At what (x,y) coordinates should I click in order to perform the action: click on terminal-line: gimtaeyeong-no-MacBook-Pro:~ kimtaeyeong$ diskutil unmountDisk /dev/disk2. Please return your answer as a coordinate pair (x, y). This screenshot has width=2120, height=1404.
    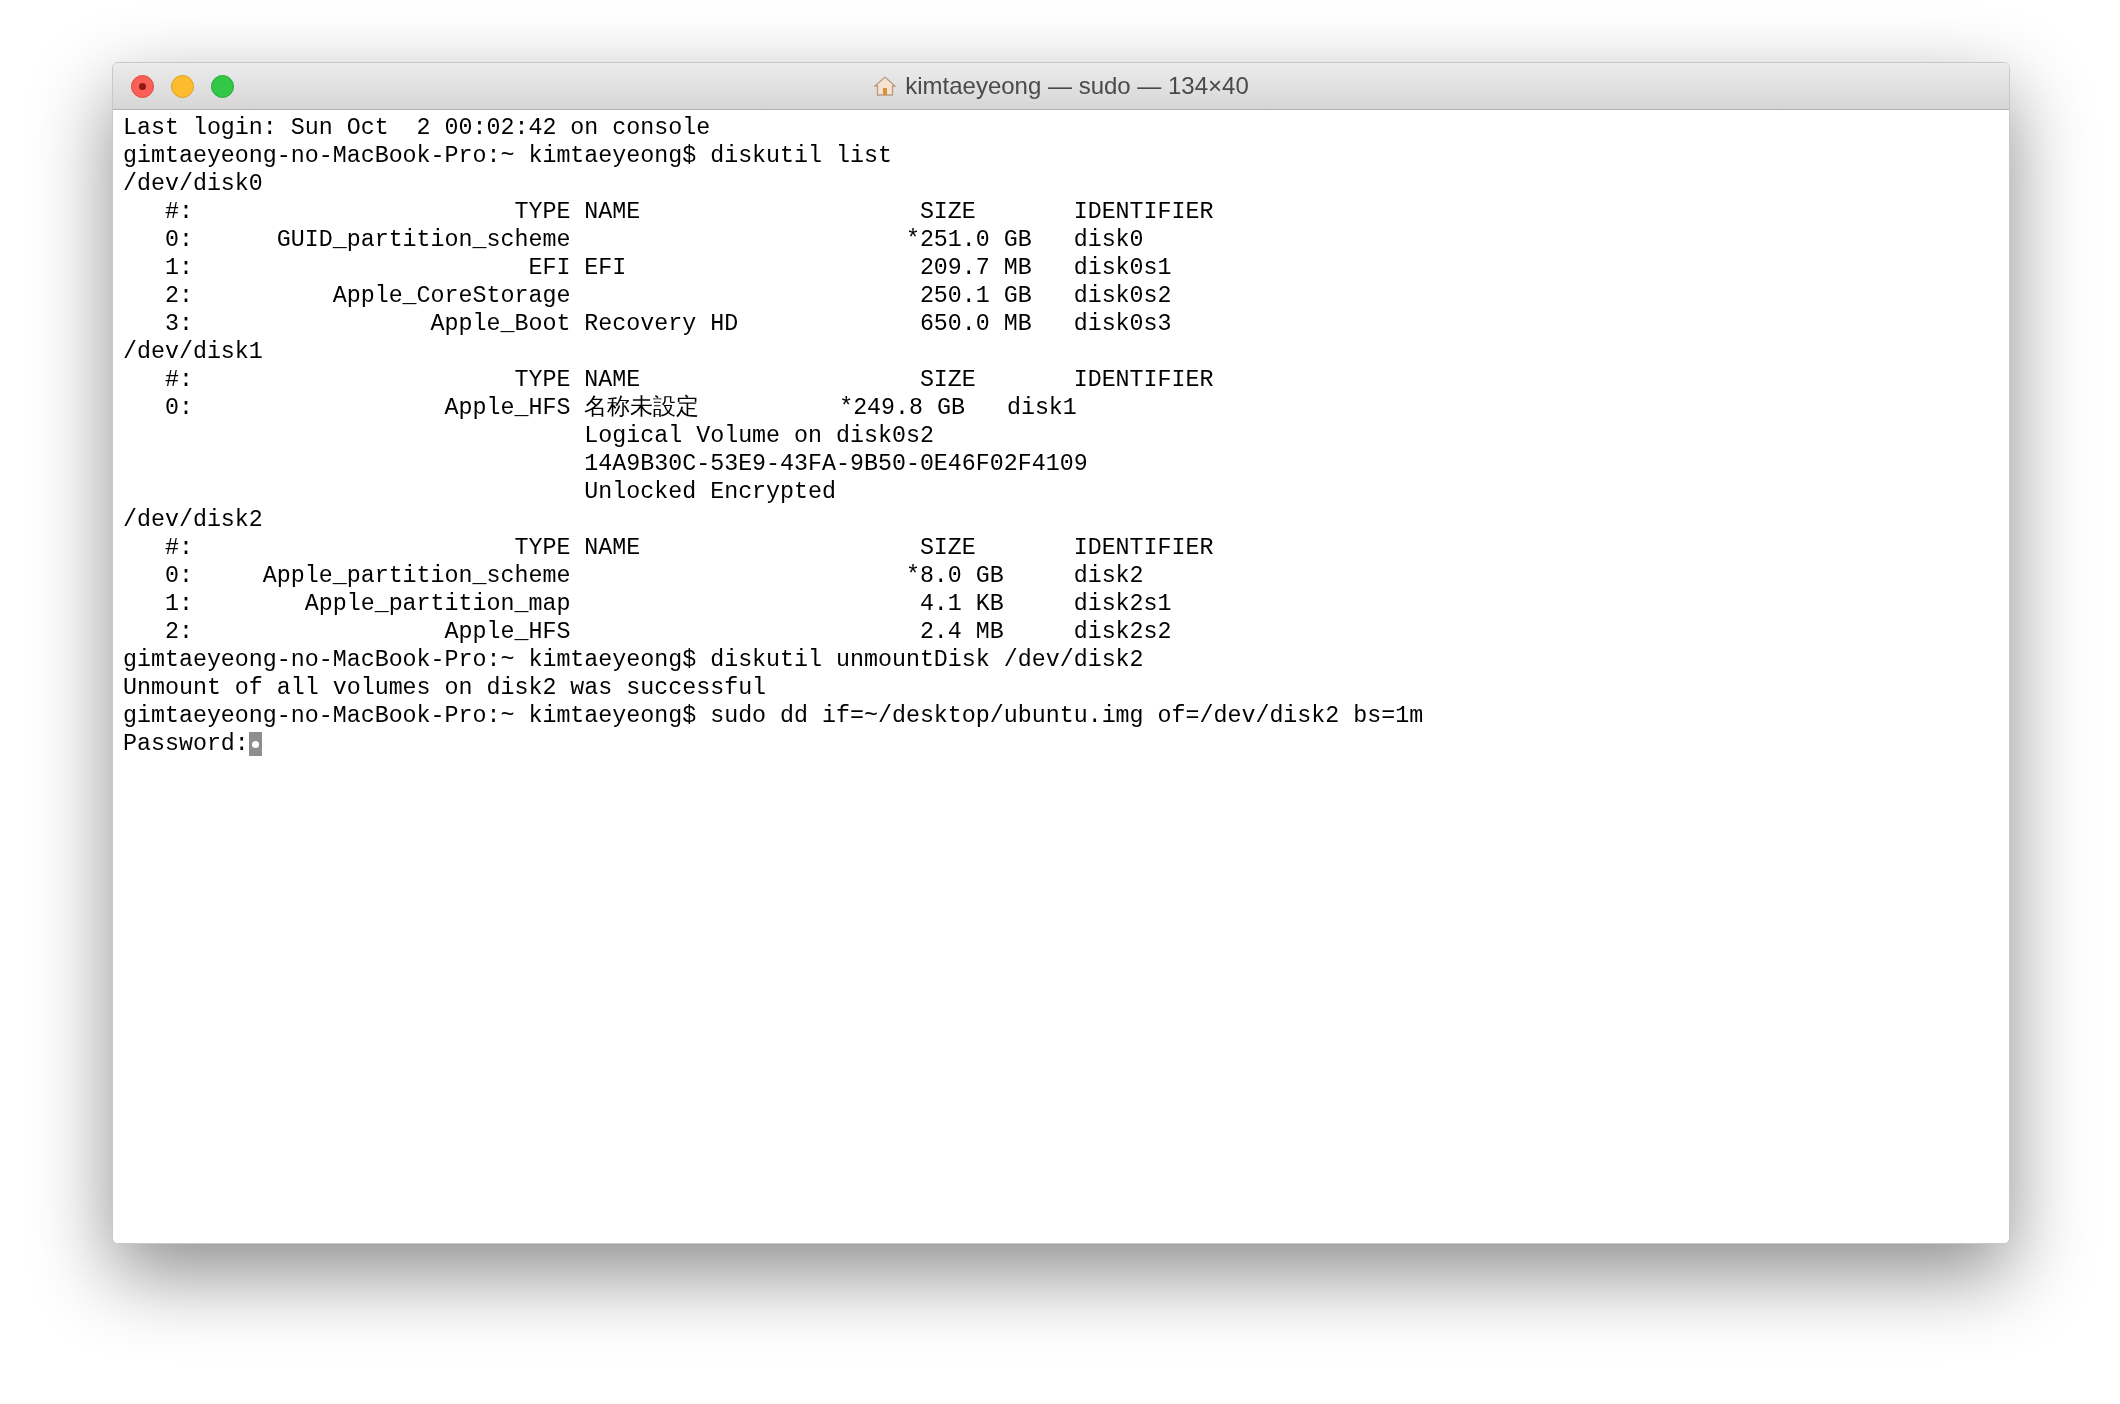
    Looking at the image, I should click on (633, 660).